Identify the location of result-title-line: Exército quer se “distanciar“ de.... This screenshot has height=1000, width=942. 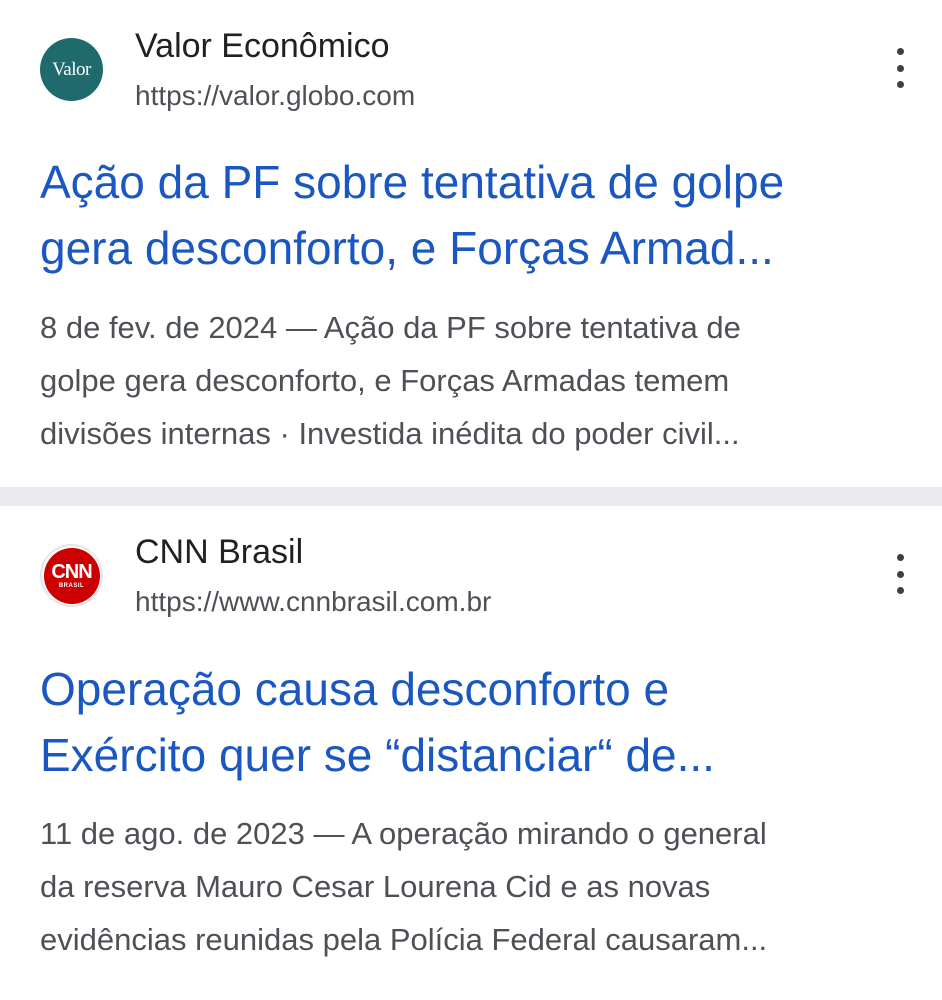
(475, 755).